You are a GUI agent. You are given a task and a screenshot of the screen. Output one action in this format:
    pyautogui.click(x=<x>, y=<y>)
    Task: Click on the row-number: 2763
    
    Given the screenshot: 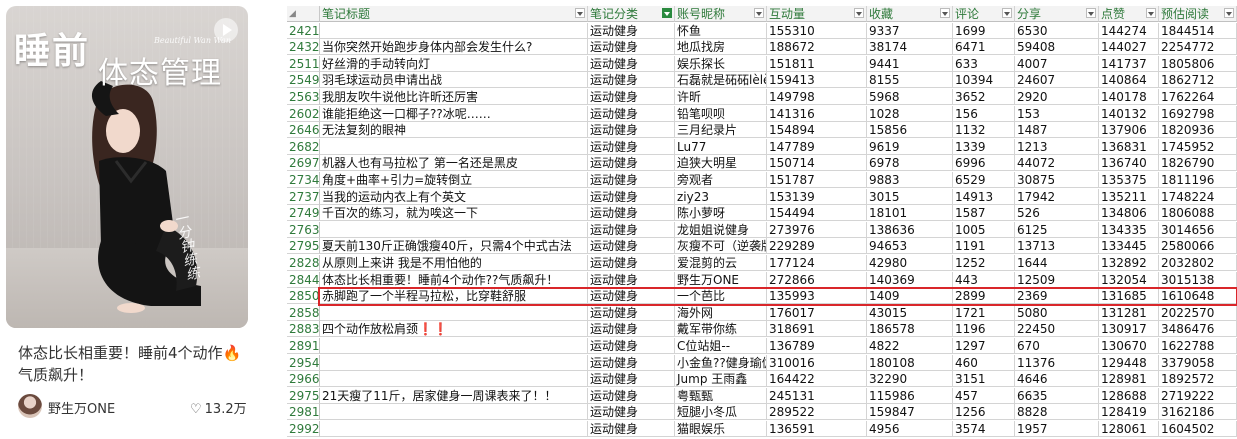 What is the action you would take?
    pyautogui.click(x=303, y=229)
    